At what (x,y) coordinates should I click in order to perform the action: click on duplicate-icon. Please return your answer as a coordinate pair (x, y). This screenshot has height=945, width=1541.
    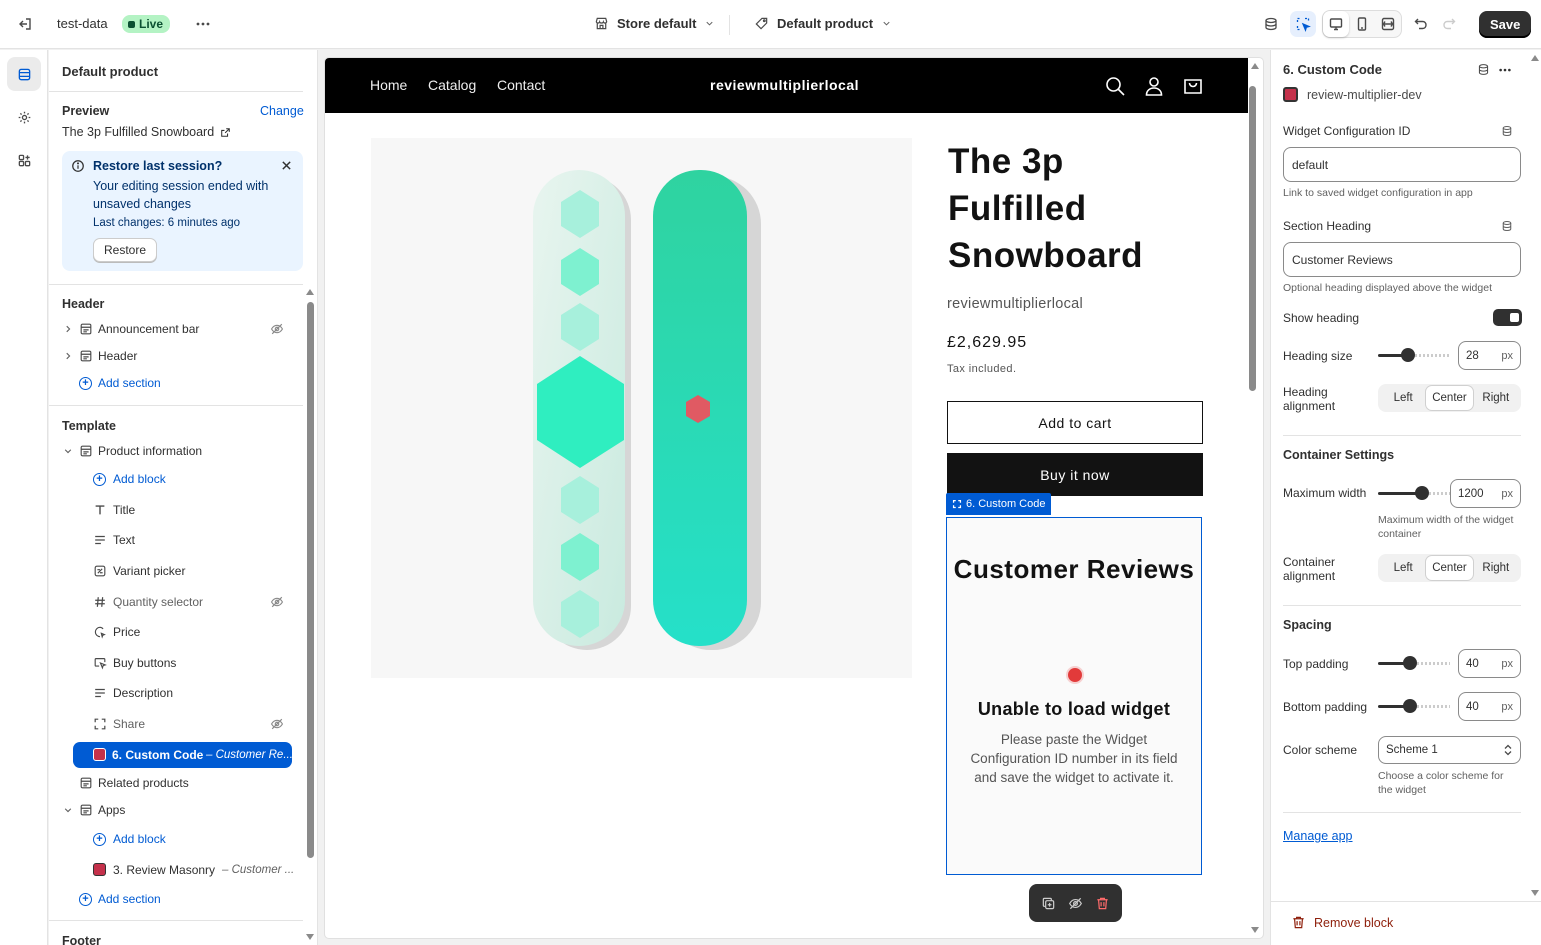
    Looking at the image, I should click on (1048, 903).